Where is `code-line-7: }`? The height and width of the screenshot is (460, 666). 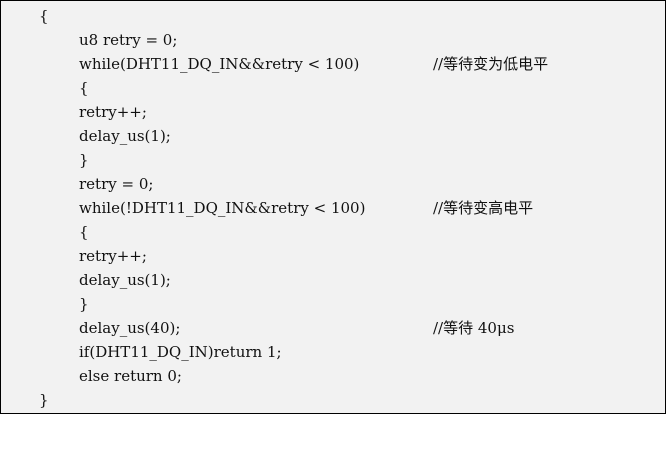 code-line-7: } is located at coordinates (45, 160).